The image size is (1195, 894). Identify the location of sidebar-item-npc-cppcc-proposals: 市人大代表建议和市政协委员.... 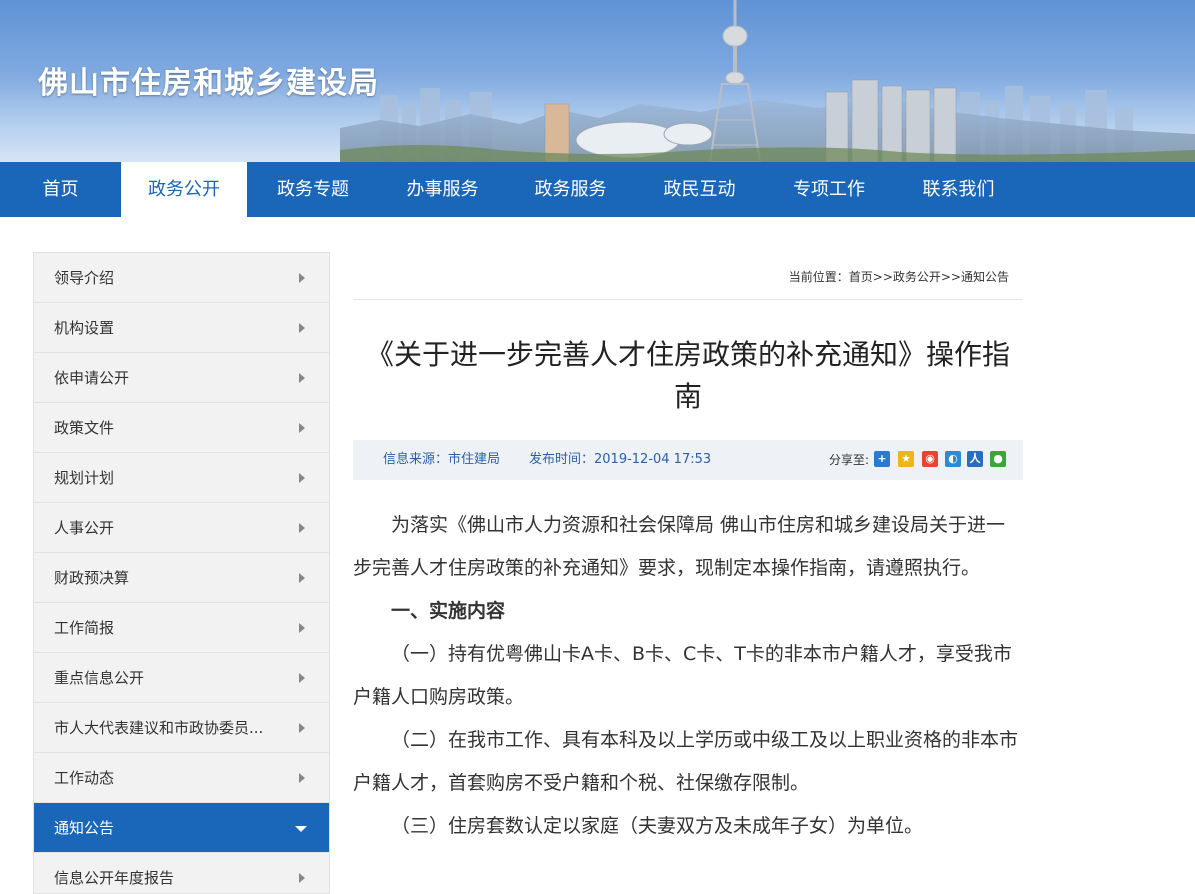
(181, 728).